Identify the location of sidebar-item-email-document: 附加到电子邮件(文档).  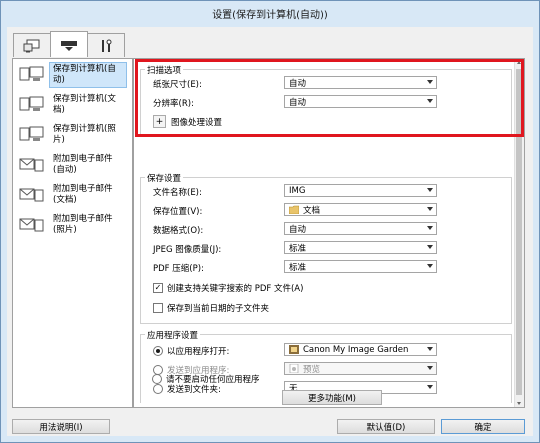
(72, 196).